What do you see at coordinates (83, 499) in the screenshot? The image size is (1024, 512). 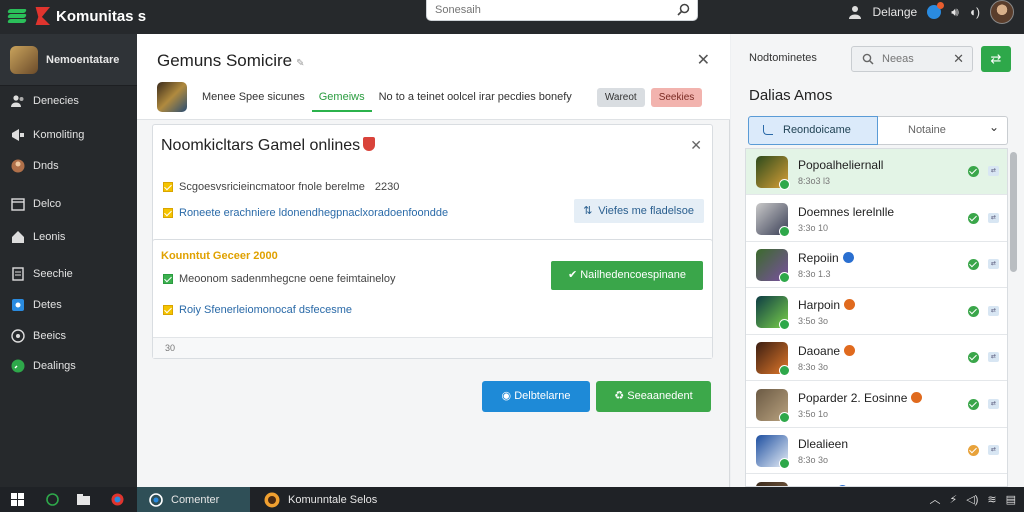 I see `folder-icon` at bounding box center [83, 499].